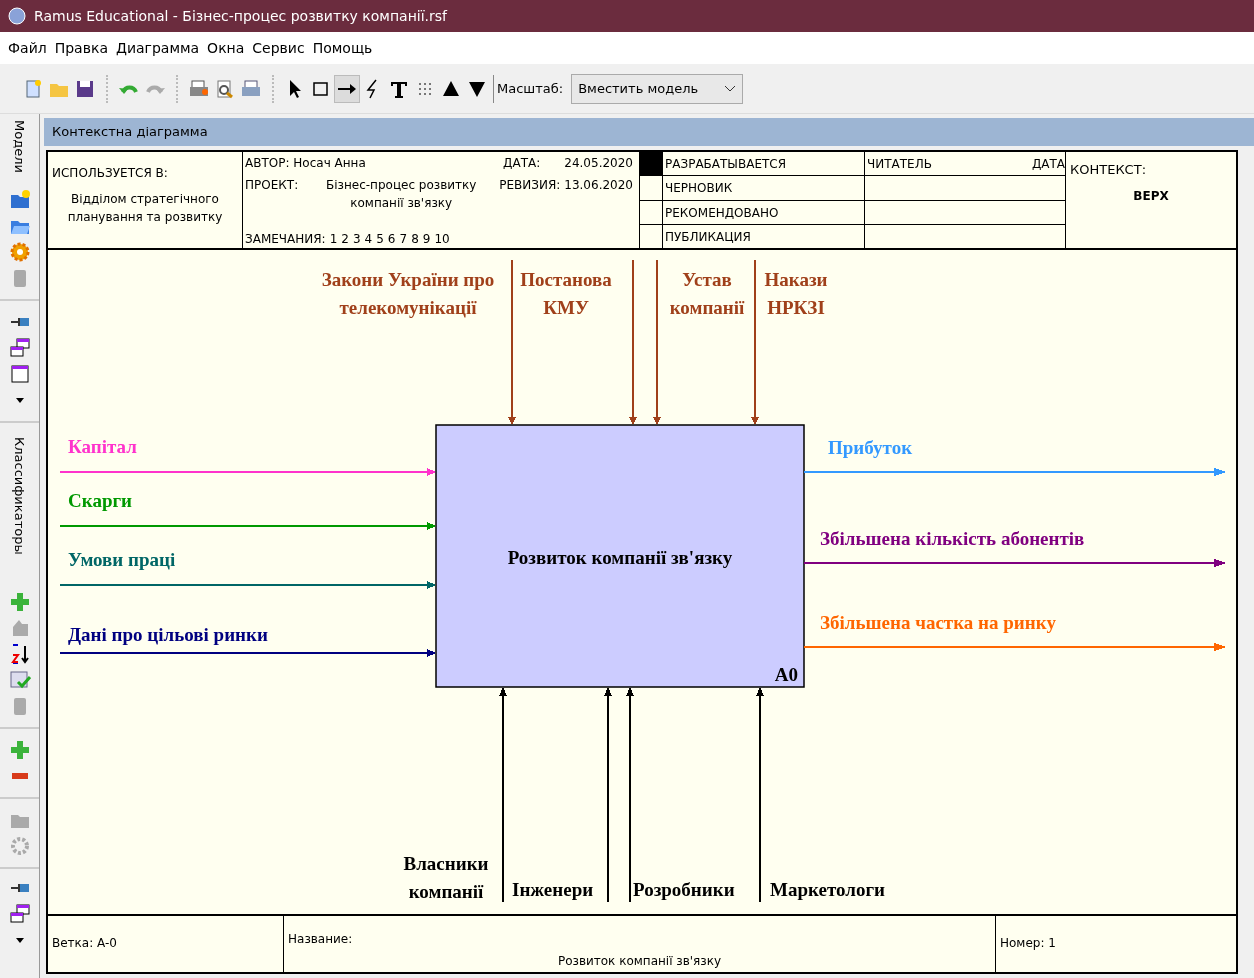 Image resolution: width=1254 pixels, height=978 pixels. What do you see at coordinates (17, 16) in the screenshot?
I see `app-icon` at bounding box center [17, 16].